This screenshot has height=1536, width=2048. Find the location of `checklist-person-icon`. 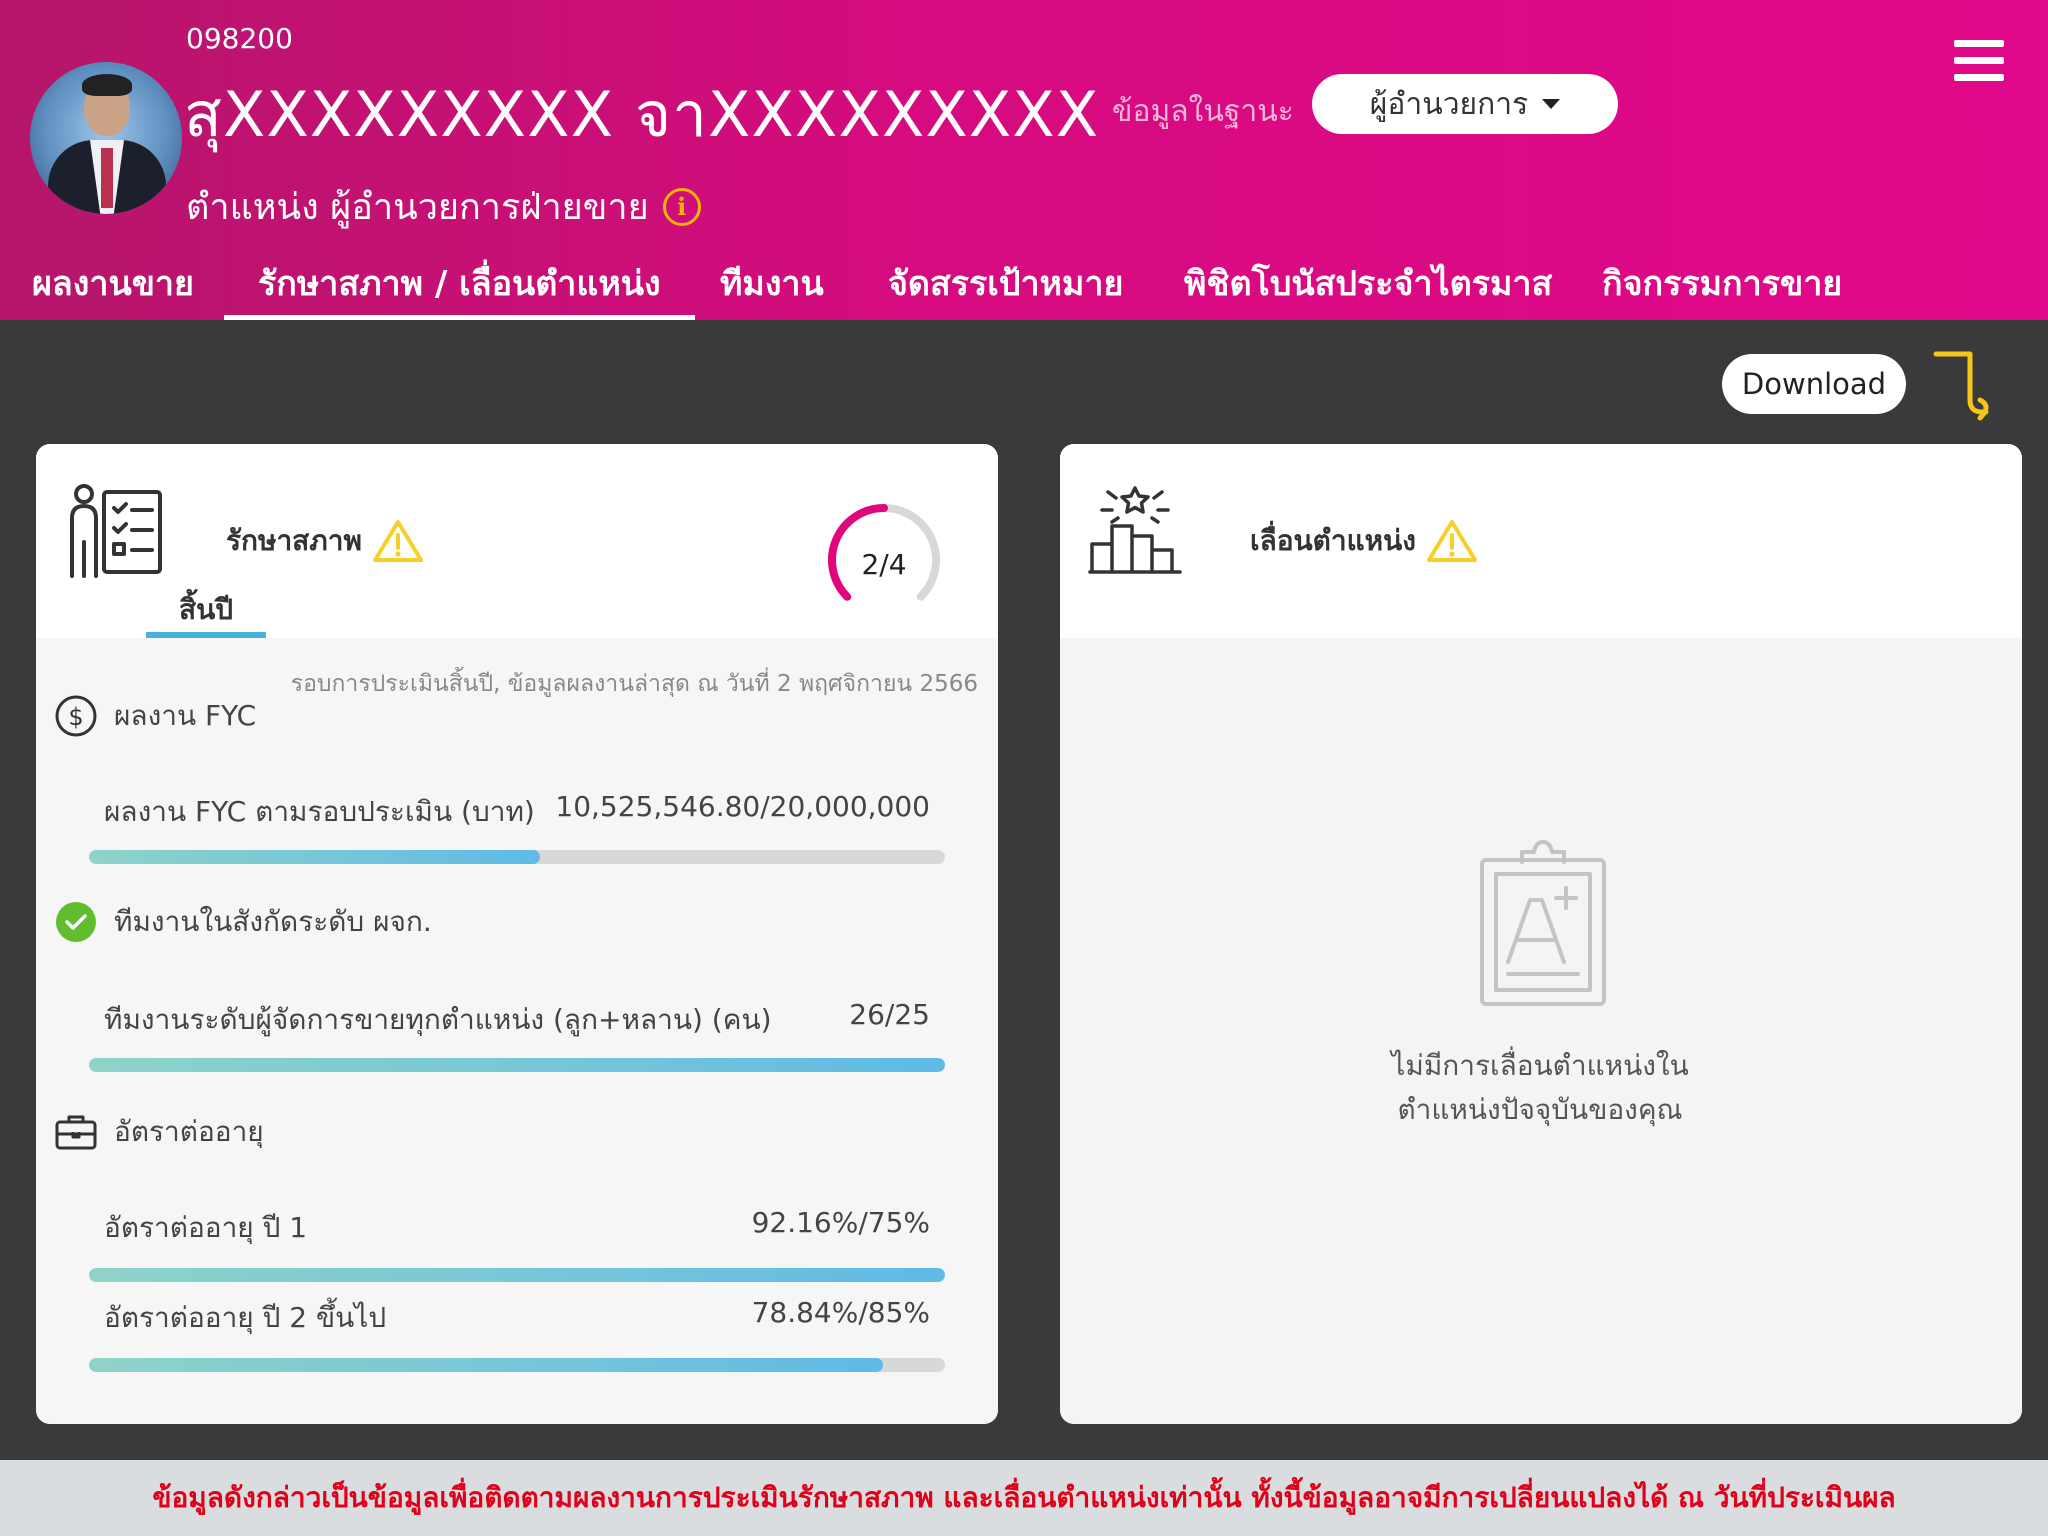

checklist-person-icon is located at coordinates (116, 531).